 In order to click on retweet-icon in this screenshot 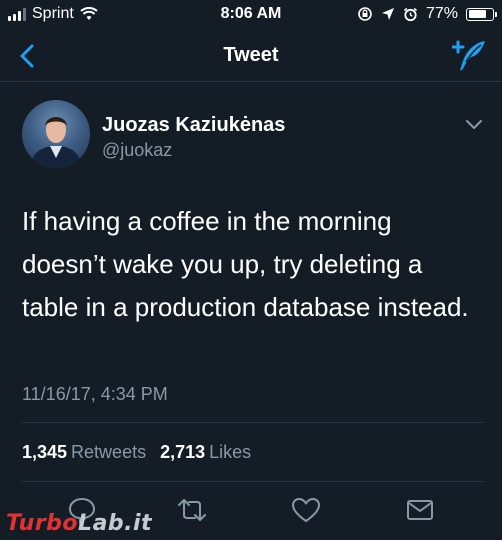, I will do `click(192, 510)`.